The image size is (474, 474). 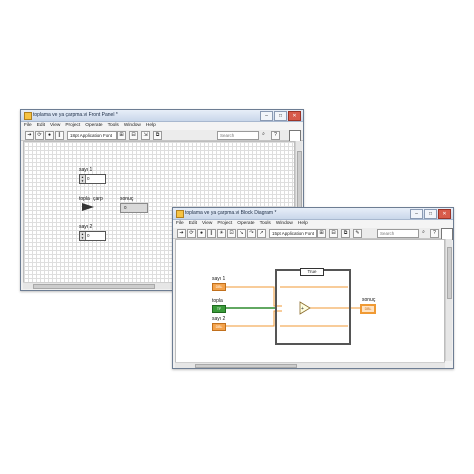 What do you see at coordinates (217, 301) in the screenshot?
I see `topla-terminal-label: topla` at bounding box center [217, 301].